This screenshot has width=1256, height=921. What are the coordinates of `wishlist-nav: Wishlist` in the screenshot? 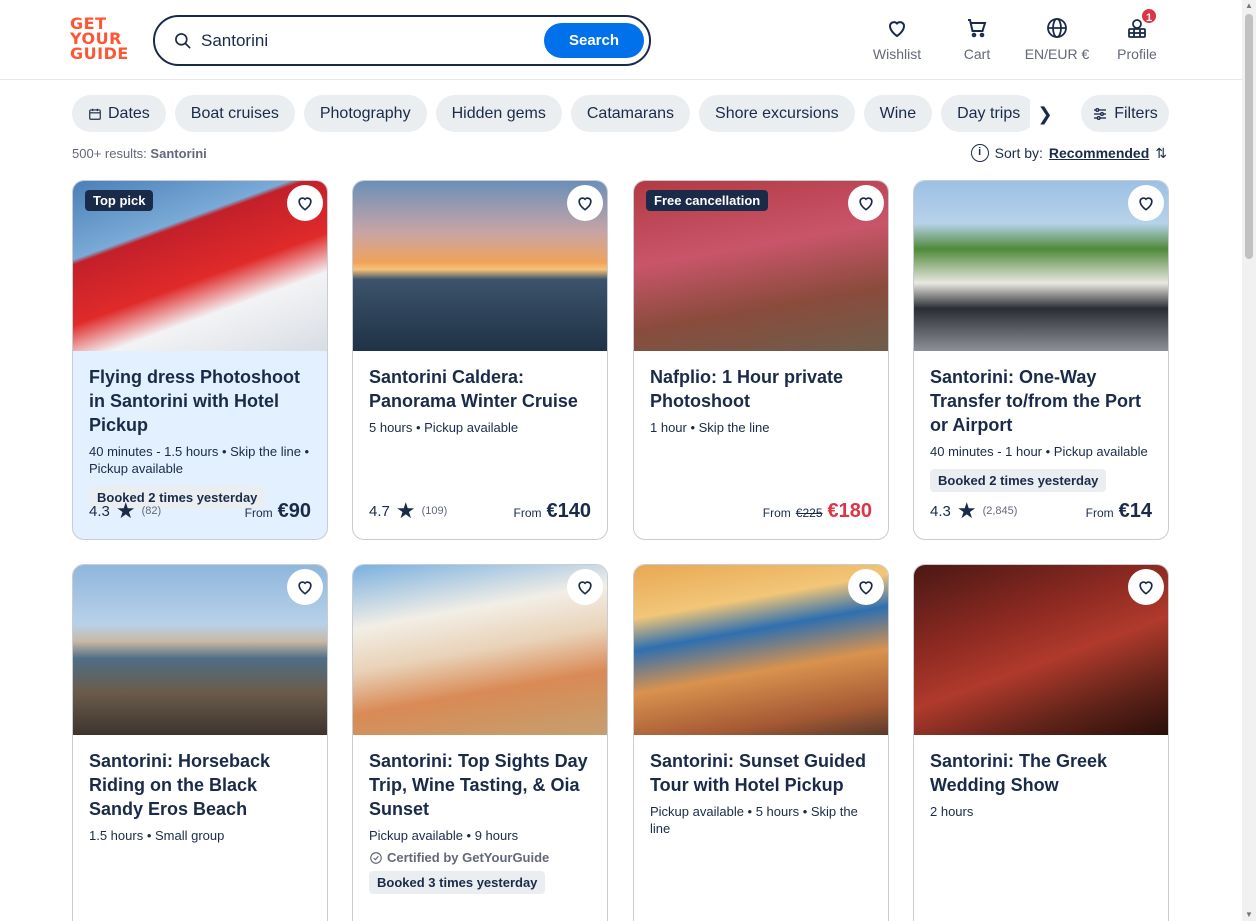 It's located at (897, 39).